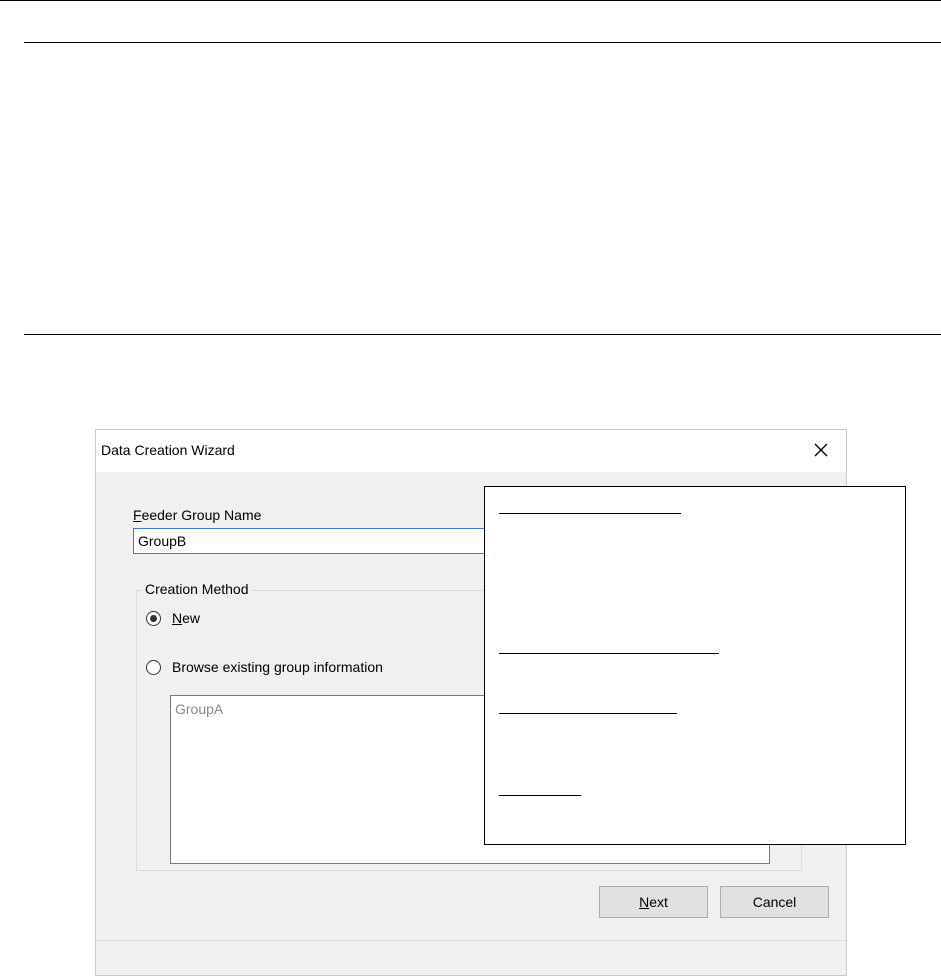  I want to click on top-rule, so click(470, 0).